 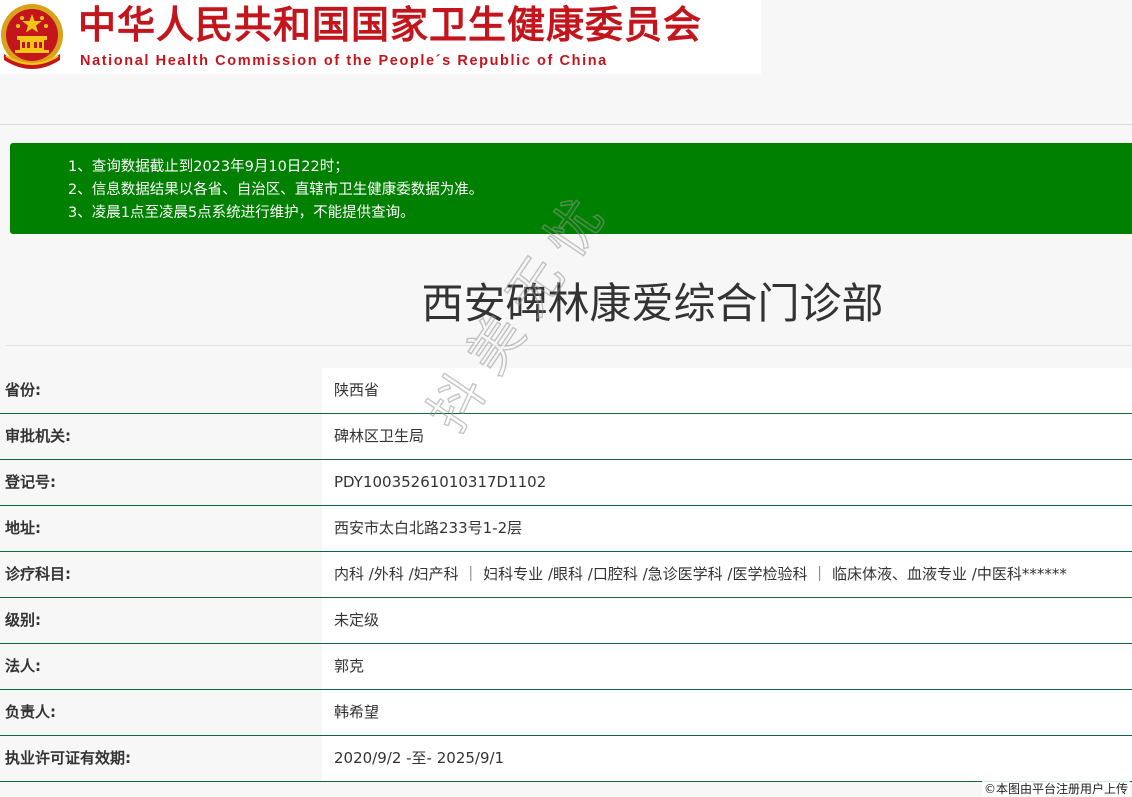 What do you see at coordinates (727, 712) in the screenshot?
I see `row-value: 韩希望` at bounding box center [727, 712].